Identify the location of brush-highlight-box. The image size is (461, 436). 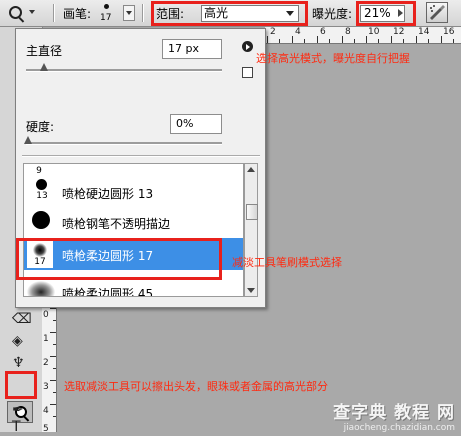
(119, 259).